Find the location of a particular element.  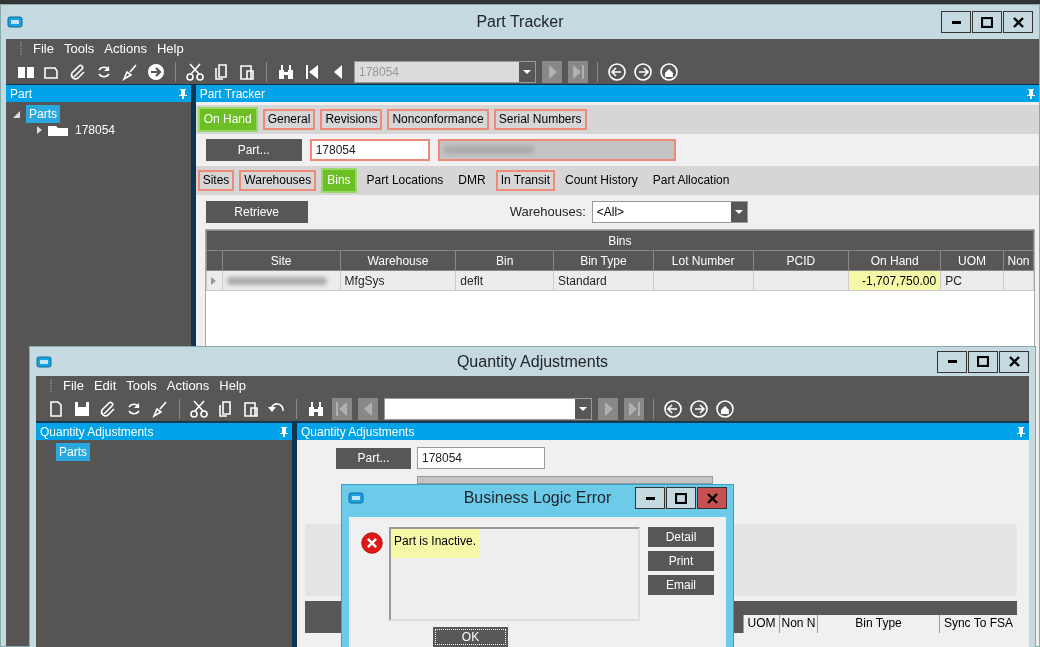

column-header: UOM is located at coordinates (761, 624).